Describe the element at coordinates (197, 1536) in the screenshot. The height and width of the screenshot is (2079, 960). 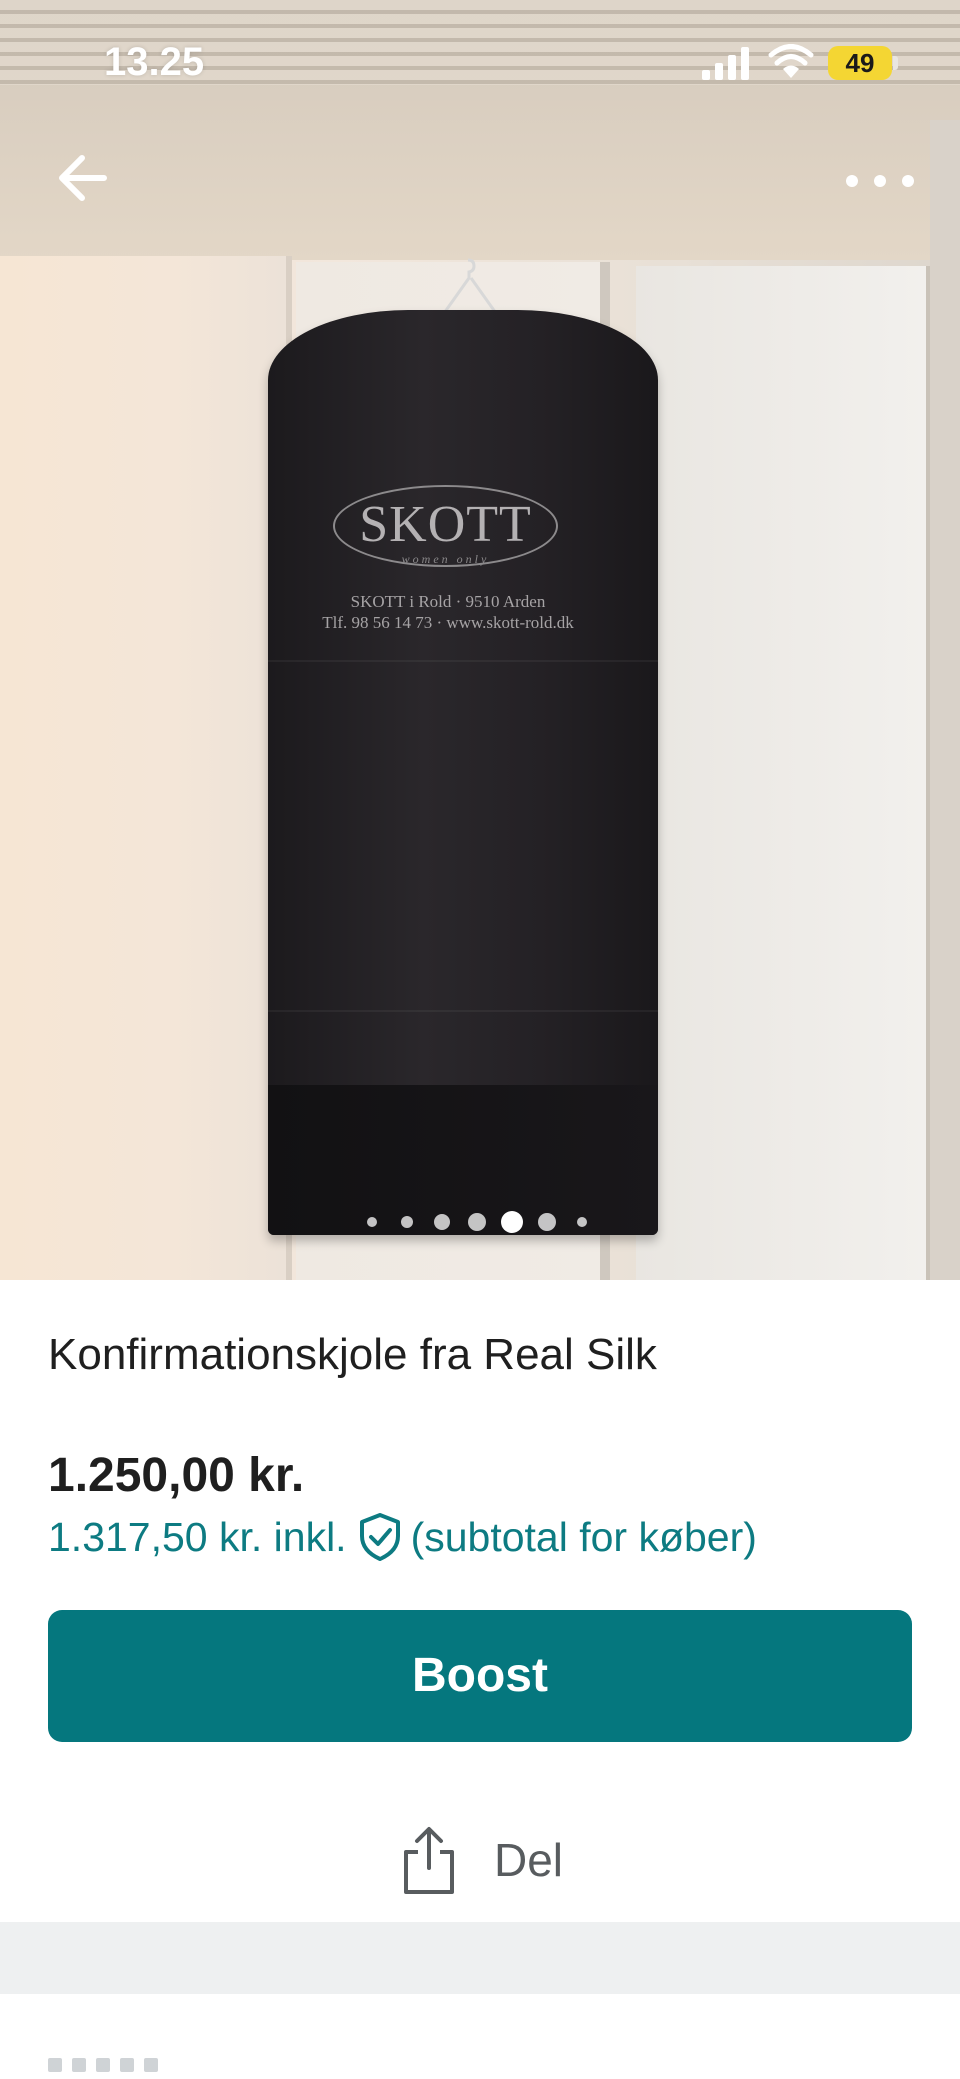
I see `price-incl: 1.317,50 kr. inkl.` at that location.